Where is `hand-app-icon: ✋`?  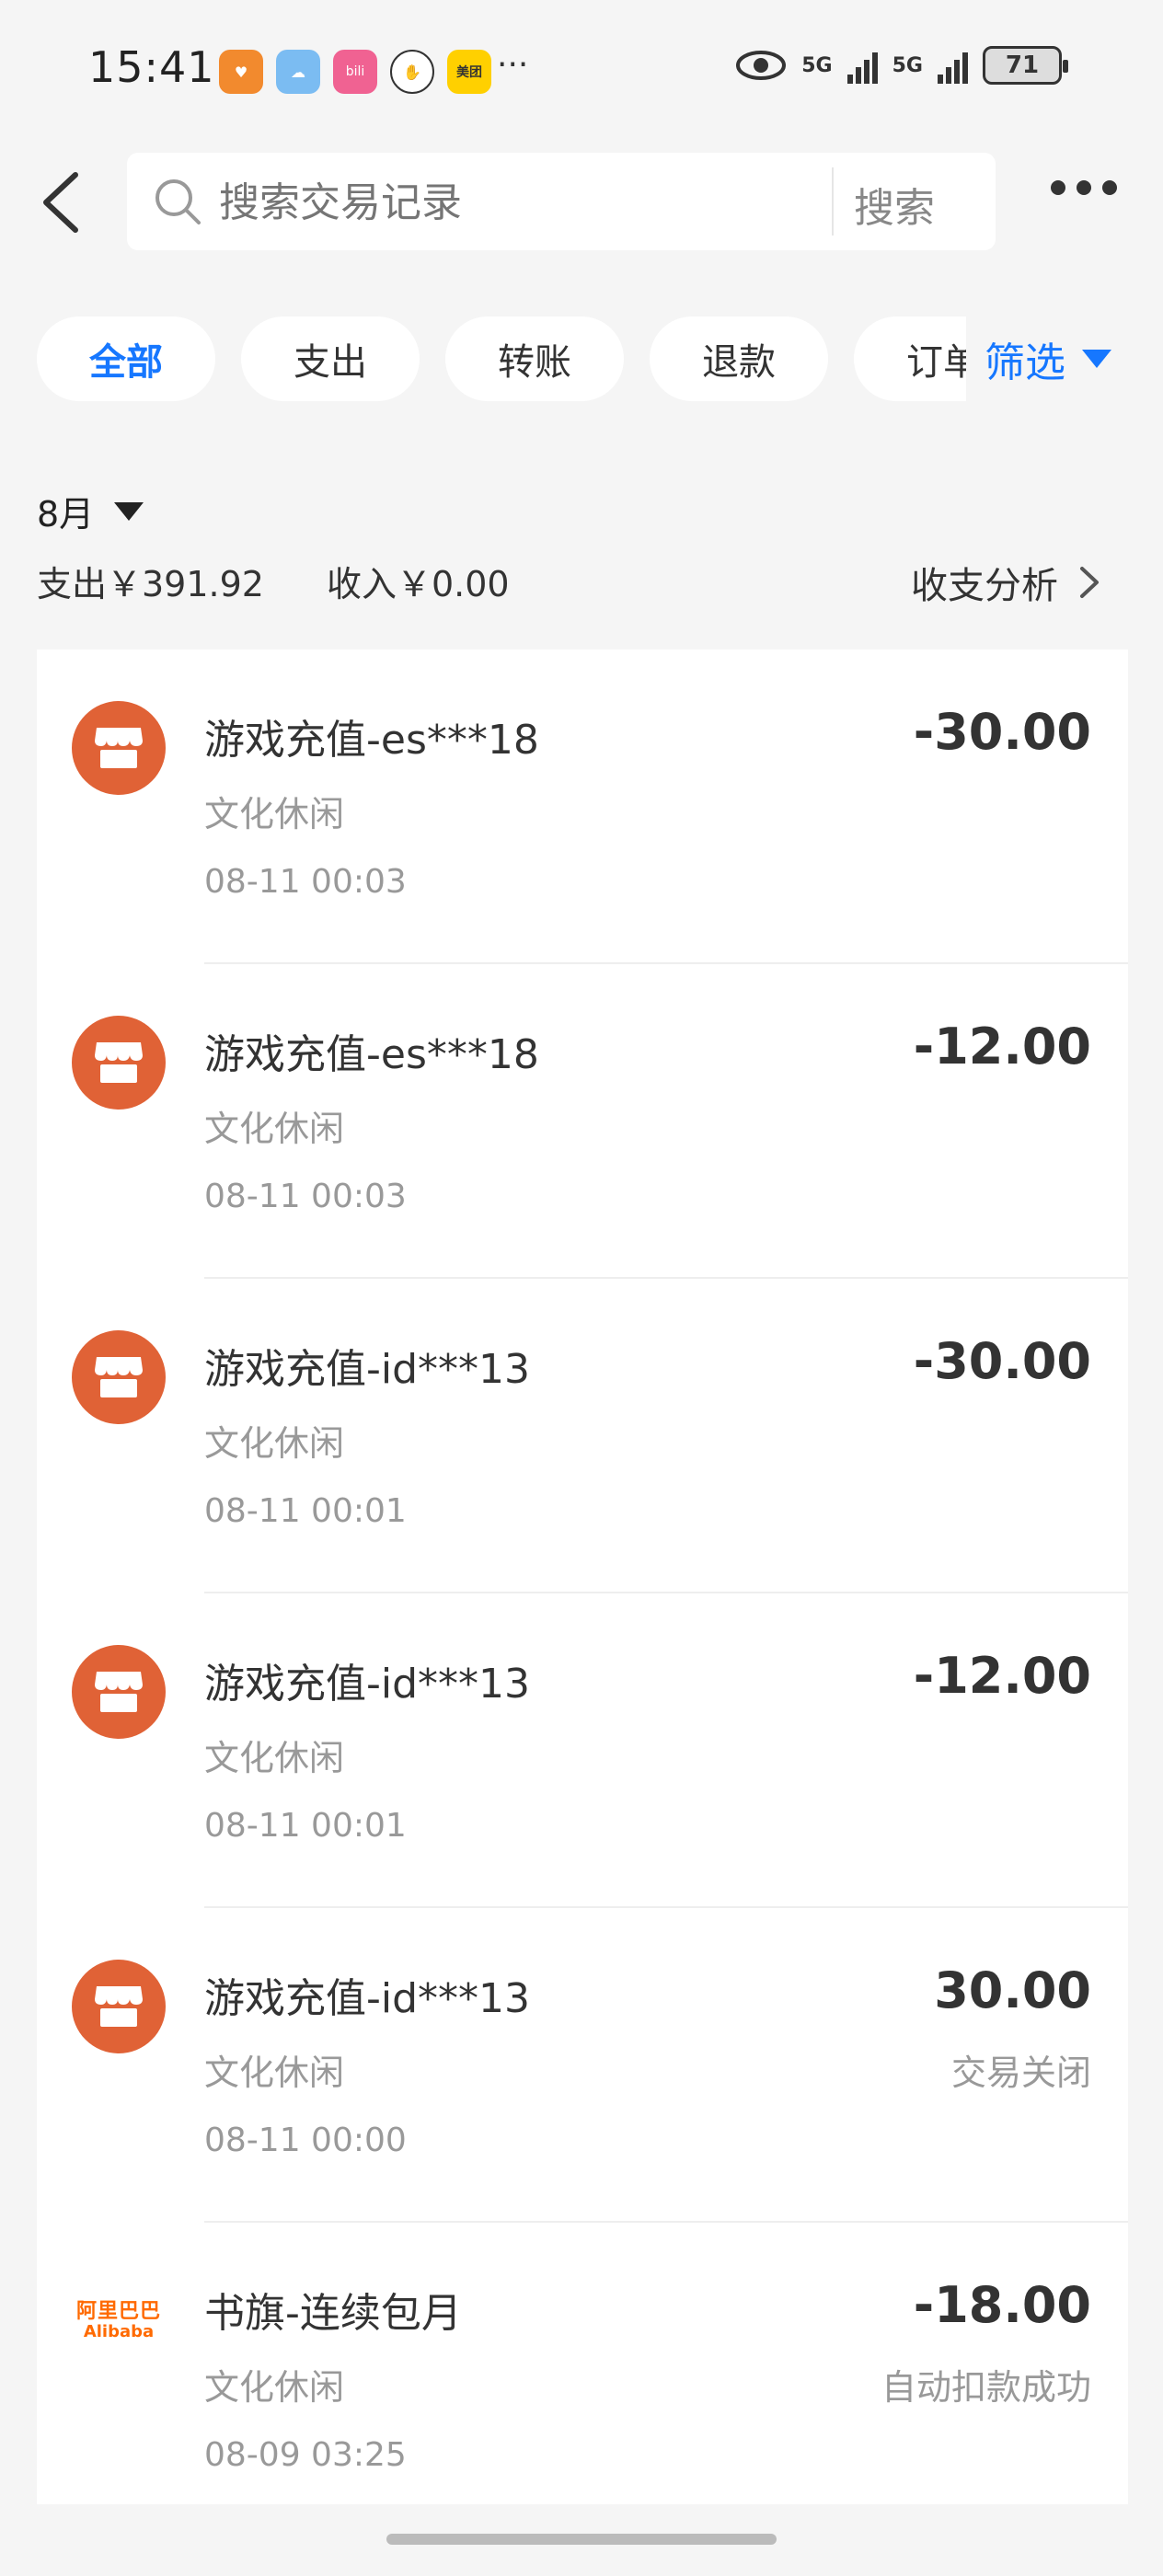
hand-app-icon: ✋ is located at coordinates (412, 72).